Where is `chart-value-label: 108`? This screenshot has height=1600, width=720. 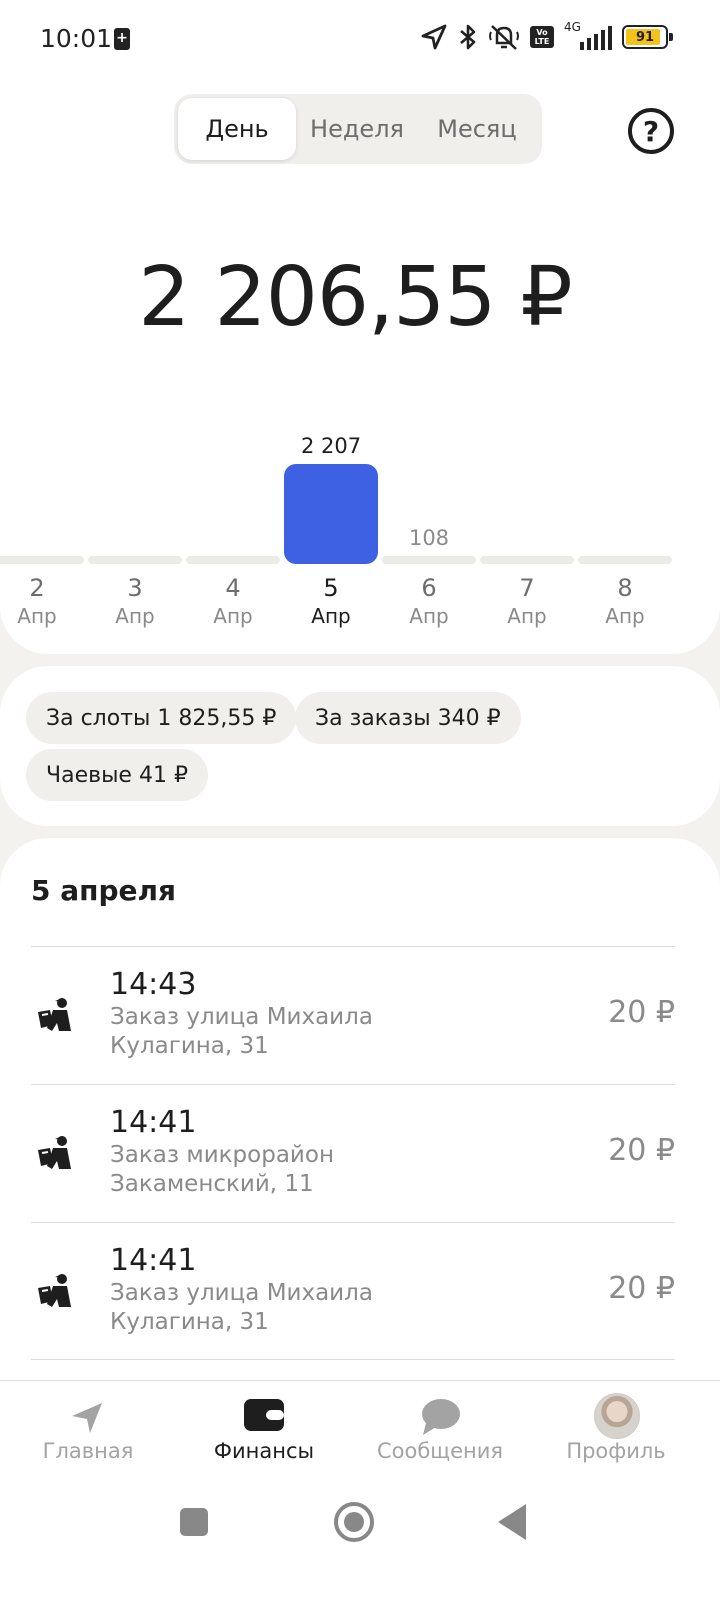
chart-value-label: 108 is located at coordinates (429, 538).